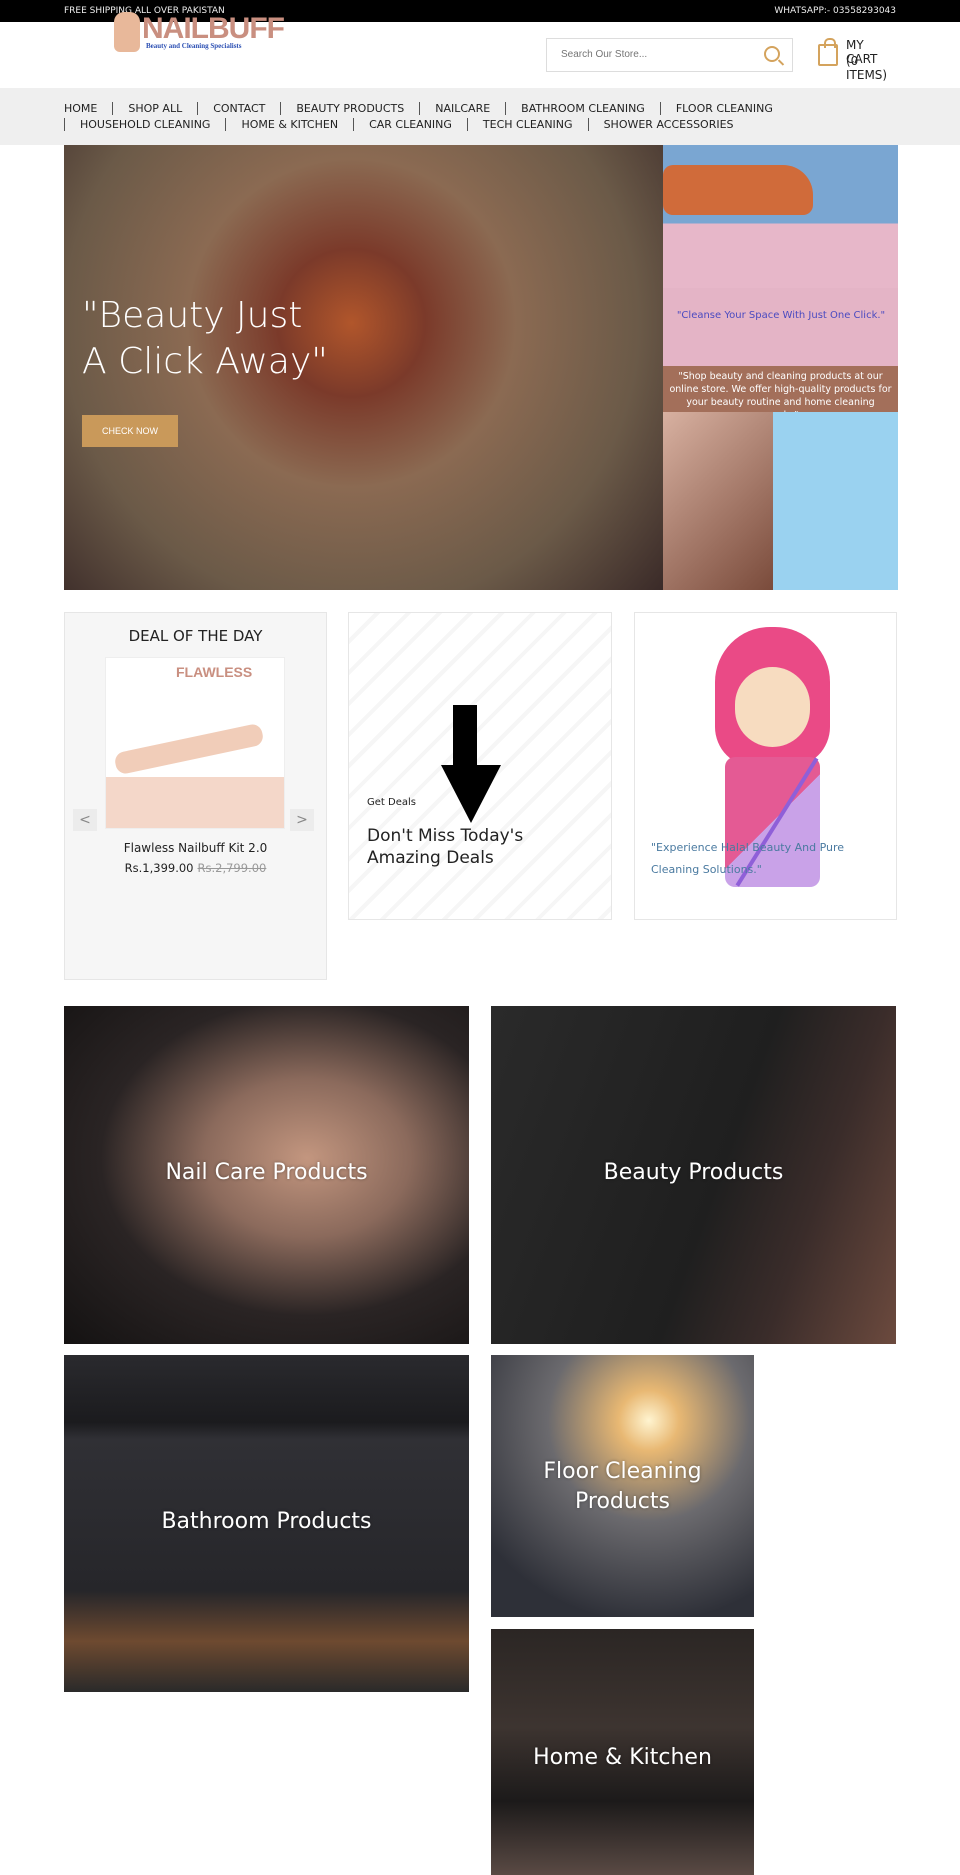 This screenshot has height=1875, width=960. I want to click on hand-icon, so click(127, 32).